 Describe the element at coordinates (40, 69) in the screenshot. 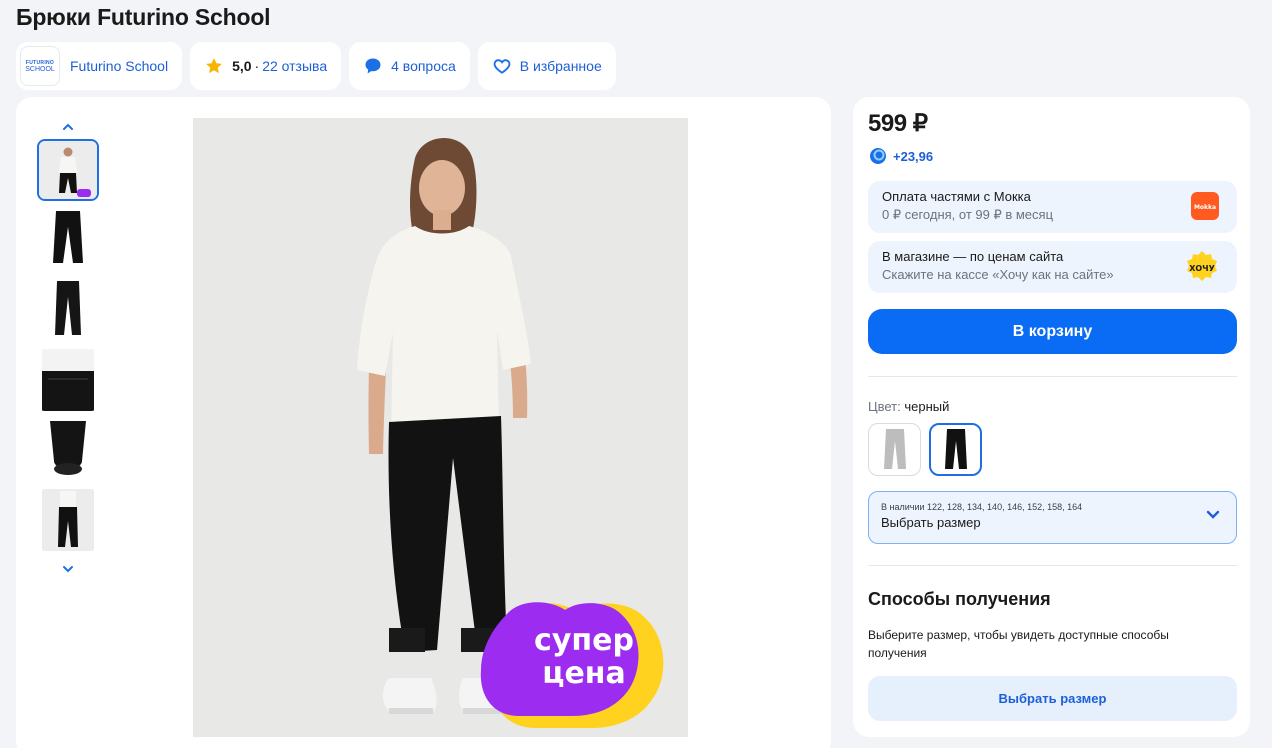

I see `brand-logo-line2: SCHOOL` at that location.